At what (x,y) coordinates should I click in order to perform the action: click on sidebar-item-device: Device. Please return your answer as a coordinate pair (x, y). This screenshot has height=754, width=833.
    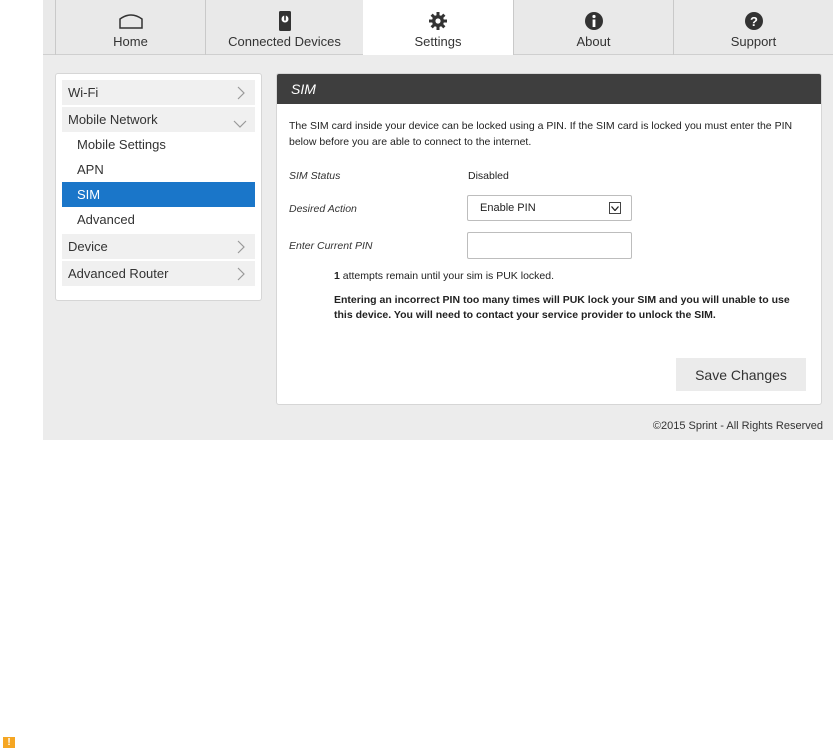
    Looking at the image, I should click on (158, 246).